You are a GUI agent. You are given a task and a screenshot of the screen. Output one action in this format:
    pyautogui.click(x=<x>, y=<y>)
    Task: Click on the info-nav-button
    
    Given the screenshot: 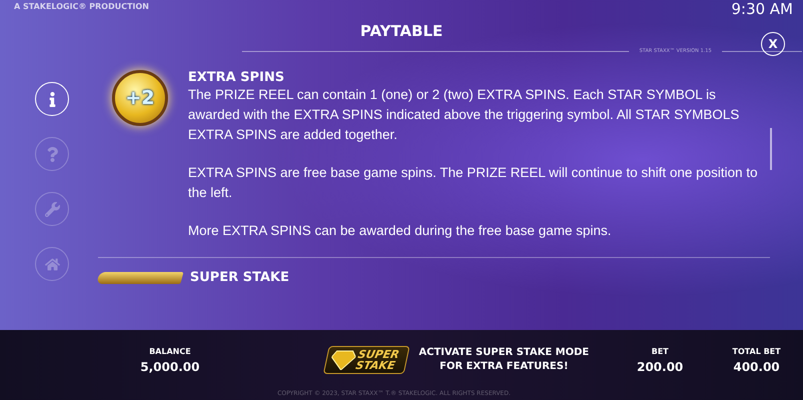 What is the action you would take?
    pyautogui.click(x=52, y=99)
    